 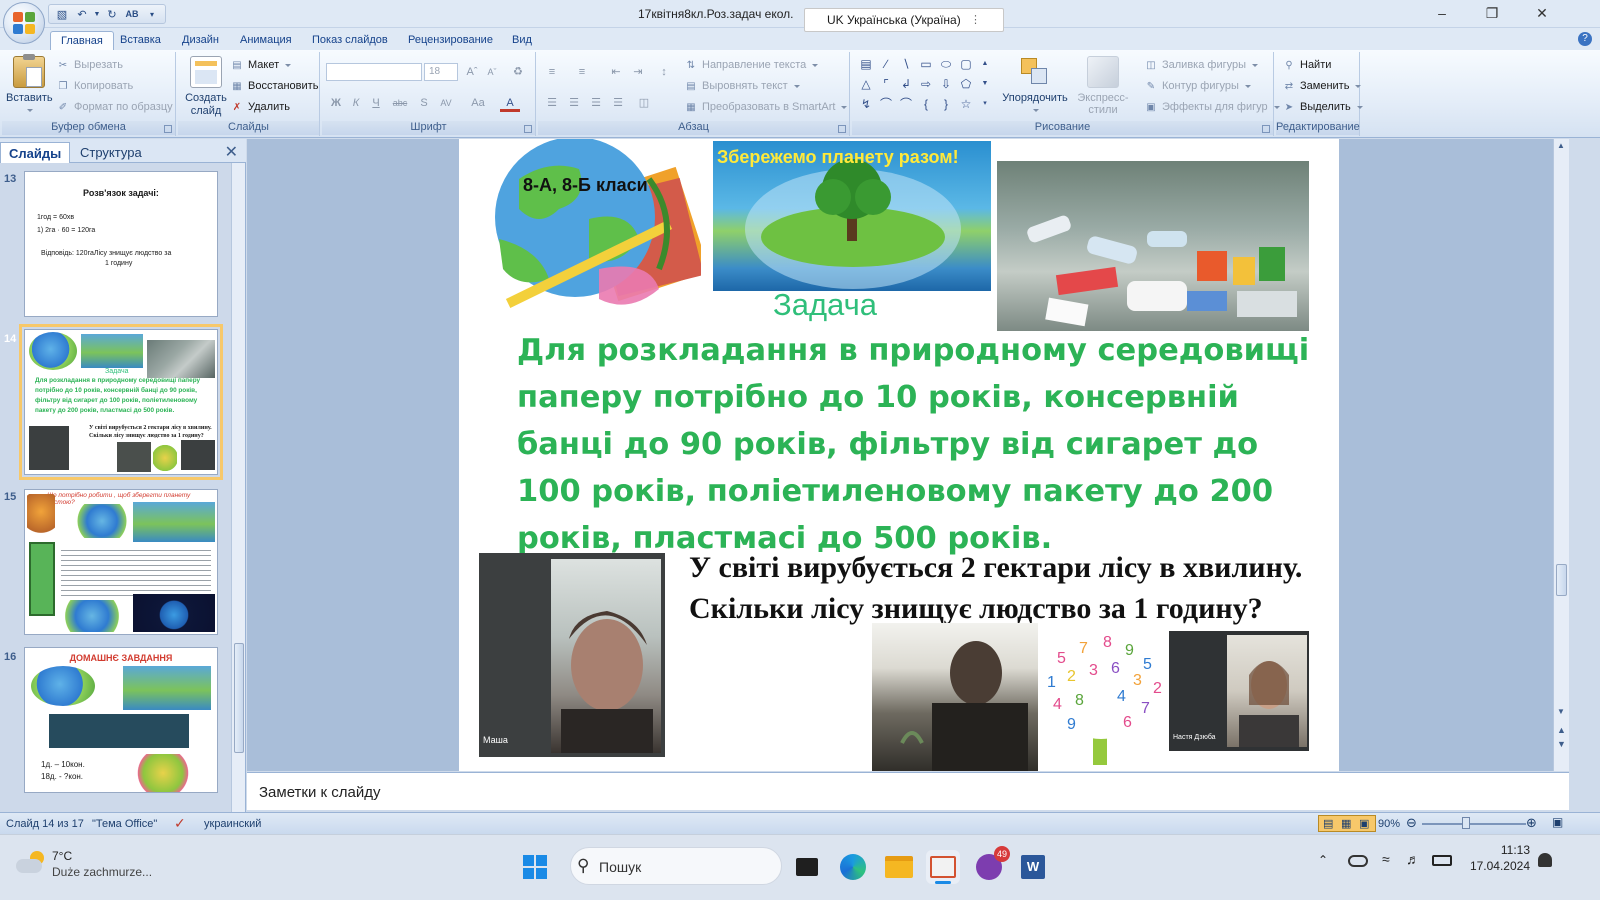 I want to click on find-button: ⚲ Найти, so click(x=1306, y=65).